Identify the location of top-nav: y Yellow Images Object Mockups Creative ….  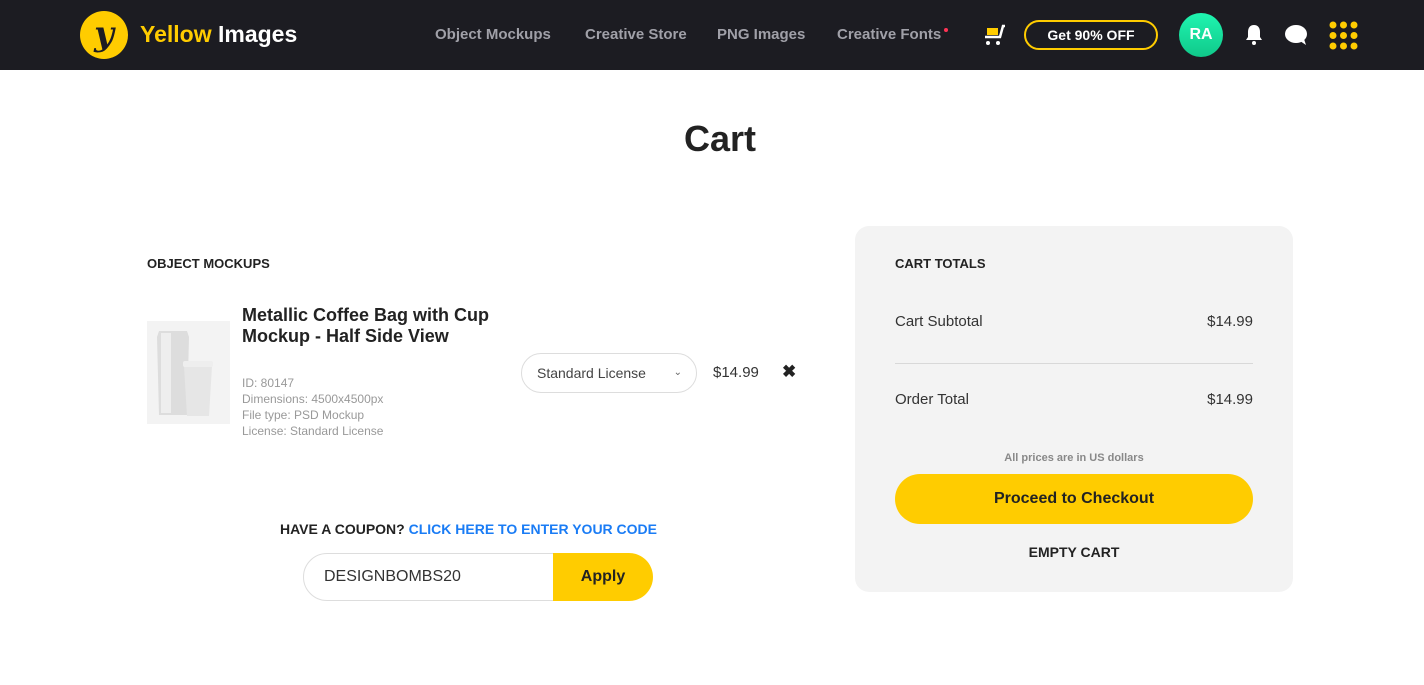
(712, 35).